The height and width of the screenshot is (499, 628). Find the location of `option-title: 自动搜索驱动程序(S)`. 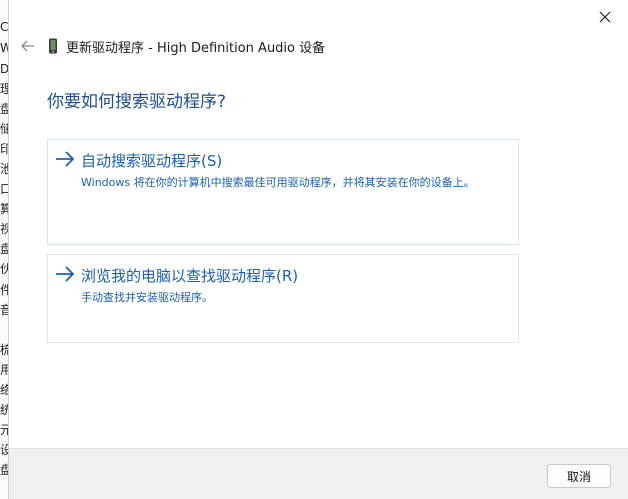

option-title: 自动搜索驱动程序(S) is located at coordinates (152, 161).